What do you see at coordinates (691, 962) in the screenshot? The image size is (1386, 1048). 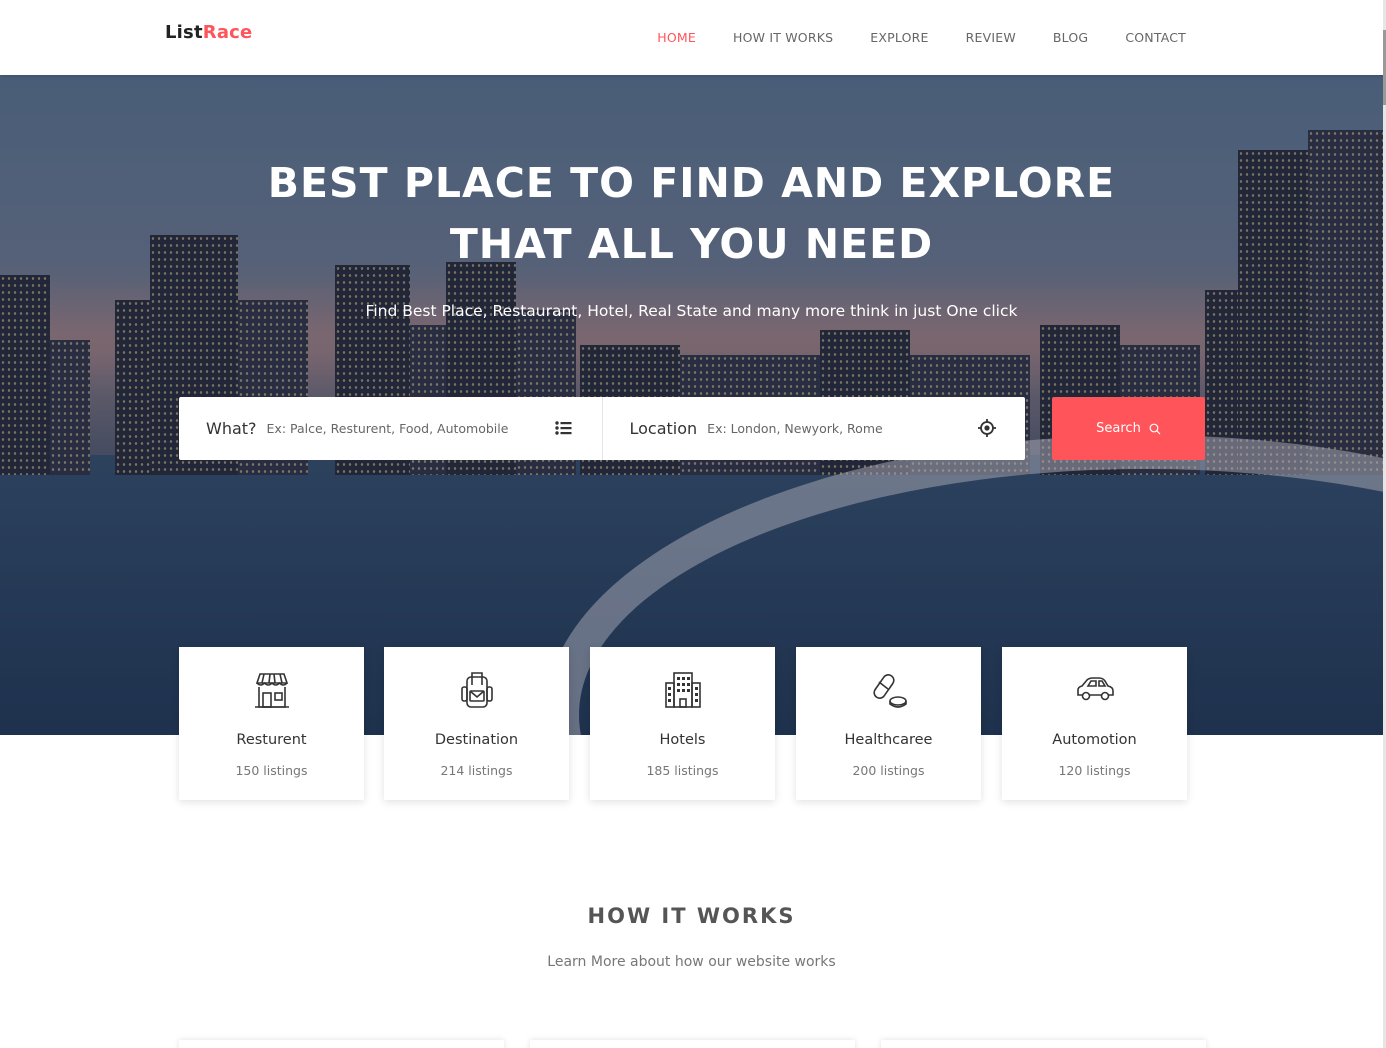 I see `how-it-works-subtitle: Learn More about how our website works` at bounding box center [691, 962].